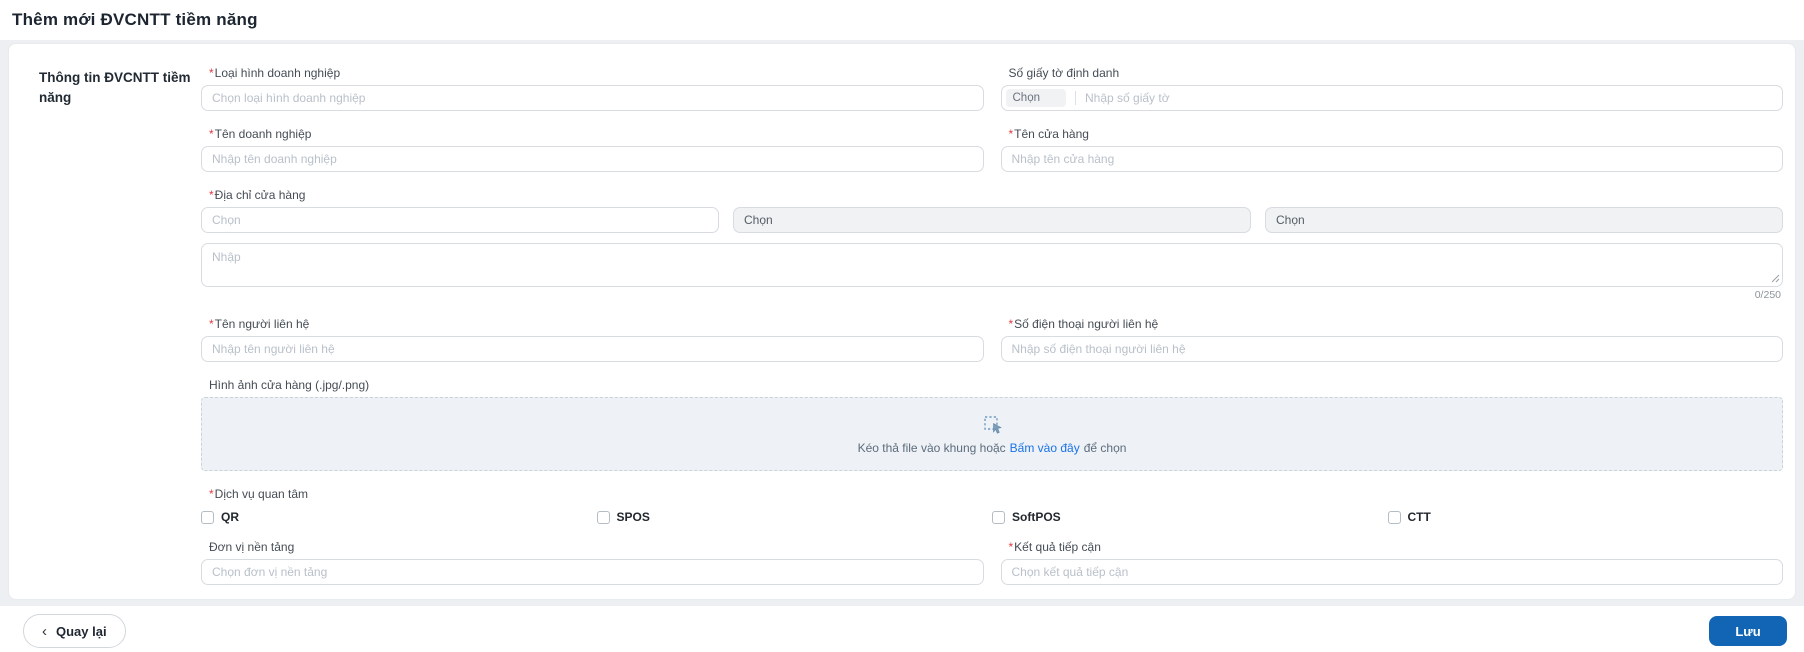 The height and width of the screenshot is (652, 1804). Describe the element at coordinates (992, 195) in the screenshot. I see `field-label: * Địa chỉ cửa hàng` at that location.